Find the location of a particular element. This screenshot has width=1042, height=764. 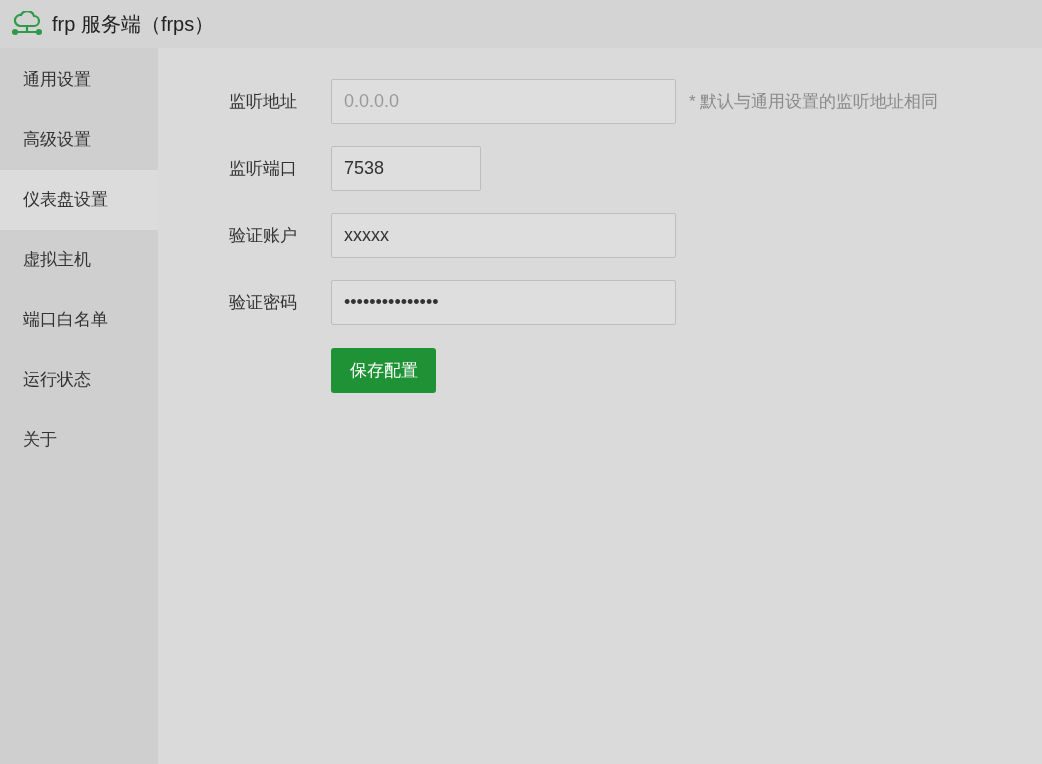

input-field: ••••••••••••••• is located at coordinates (503, 302).